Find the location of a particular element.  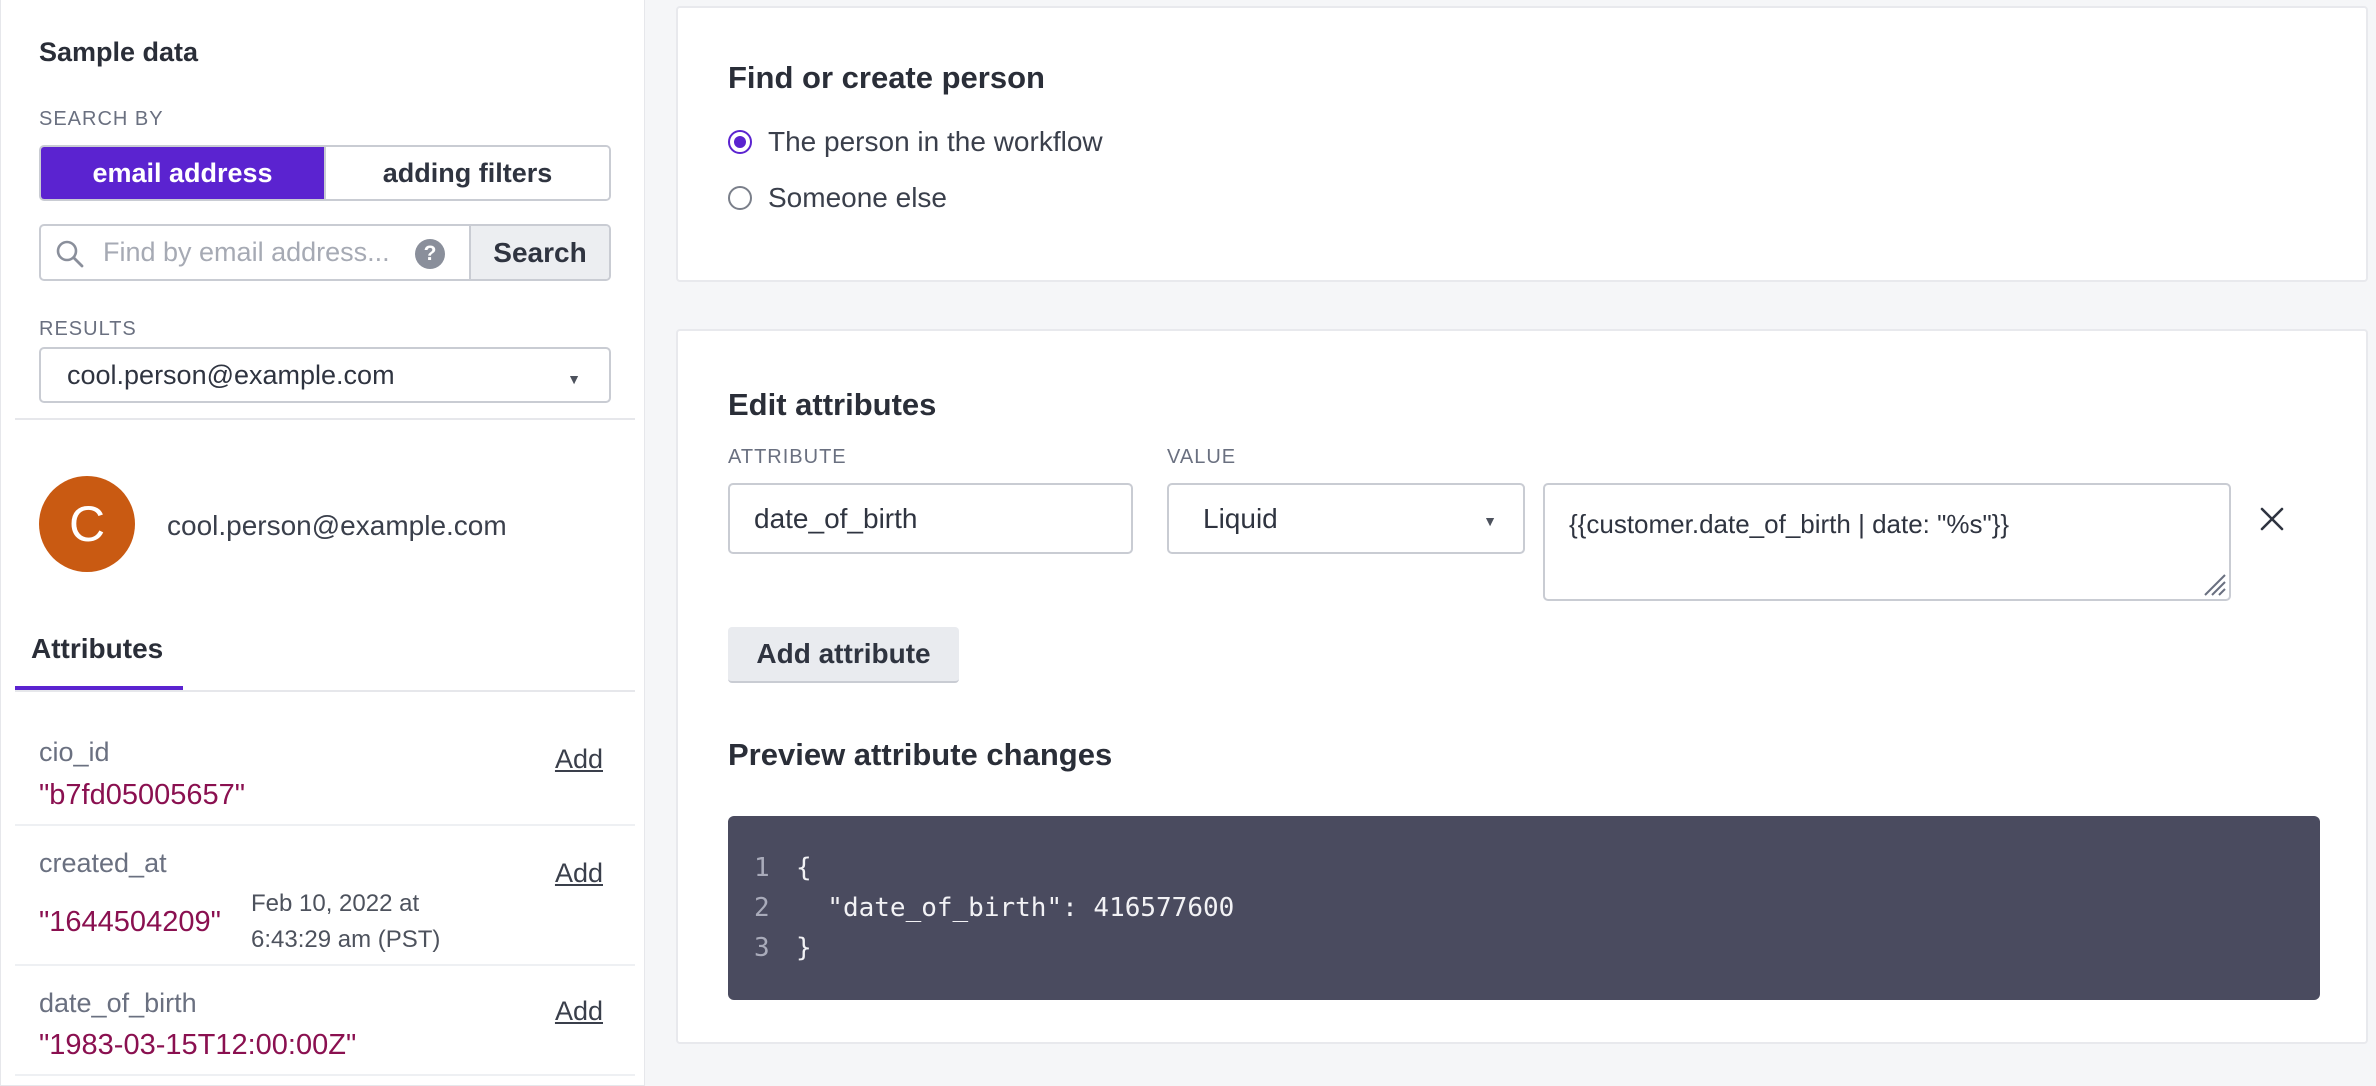

value-type-select: Liquid ▼ is located at coordinates (1346, 518).